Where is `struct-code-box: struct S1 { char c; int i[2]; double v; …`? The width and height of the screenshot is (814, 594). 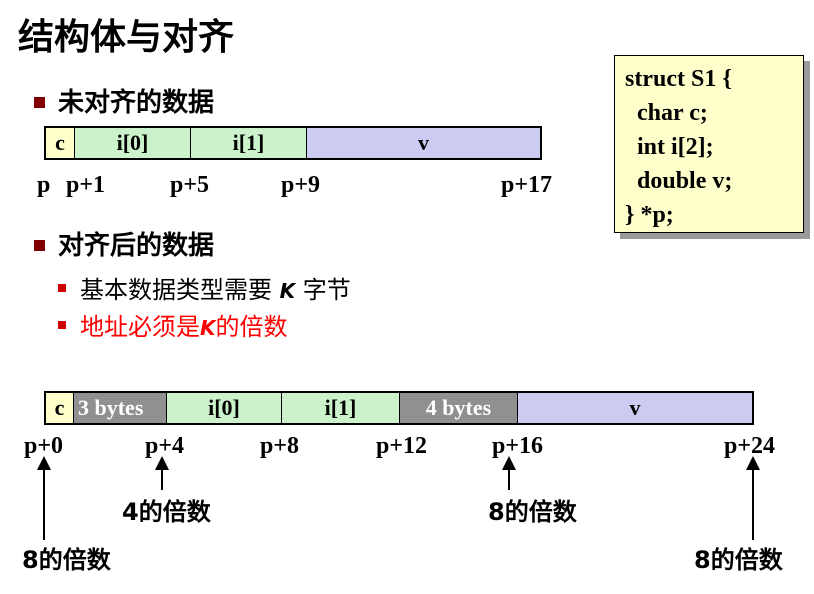 struct-code-box: struct S1 { char c; int i[2]; double v; … is located at coordinates (709, 144).